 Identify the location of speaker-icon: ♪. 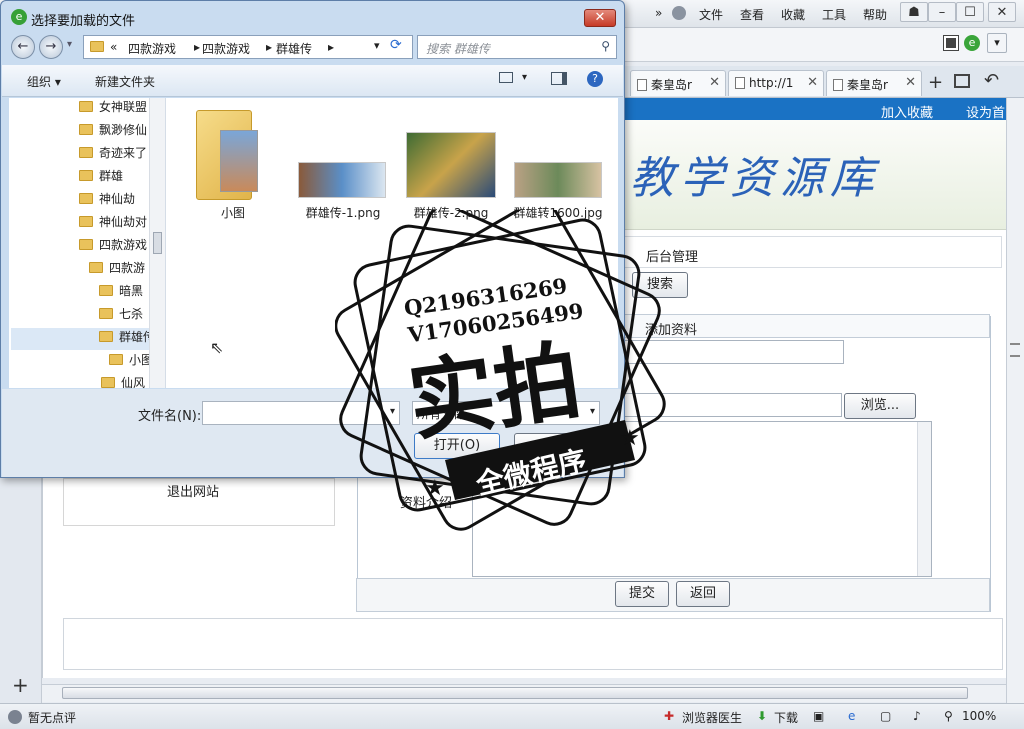
(917, 716).